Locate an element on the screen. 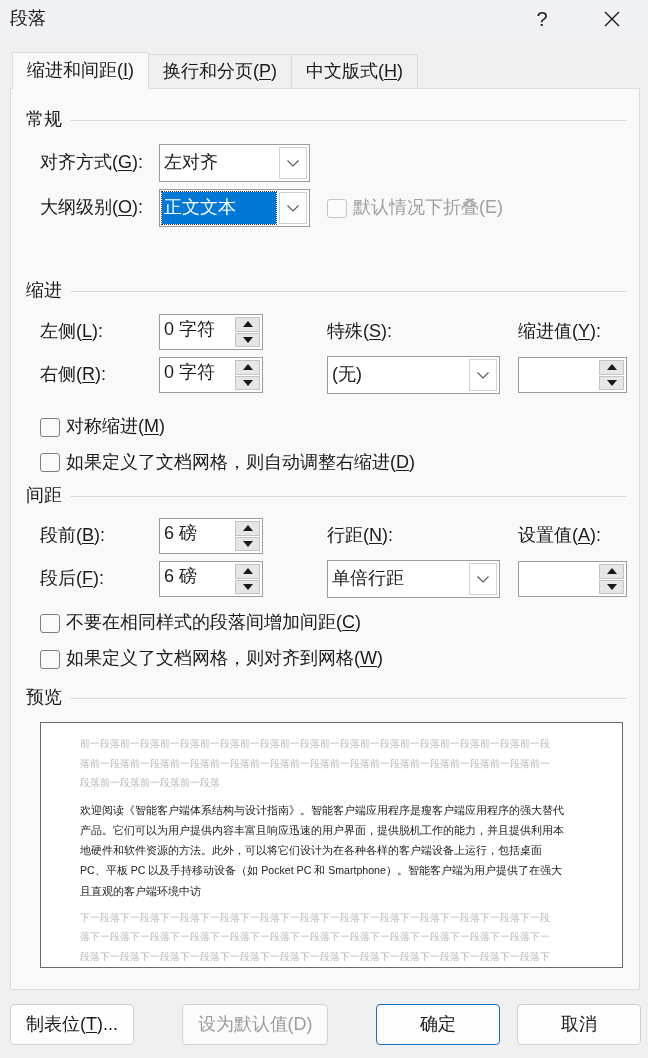 The height and width of the screenshot is (1058, 648). left-indent-spinner: 0 字符 is located at coordinates (211, 332).